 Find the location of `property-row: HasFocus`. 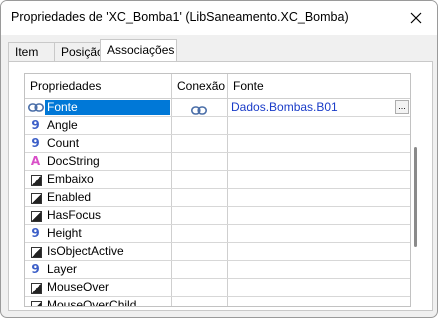

property-row: HasFocus is located at coordinates (217, 216).